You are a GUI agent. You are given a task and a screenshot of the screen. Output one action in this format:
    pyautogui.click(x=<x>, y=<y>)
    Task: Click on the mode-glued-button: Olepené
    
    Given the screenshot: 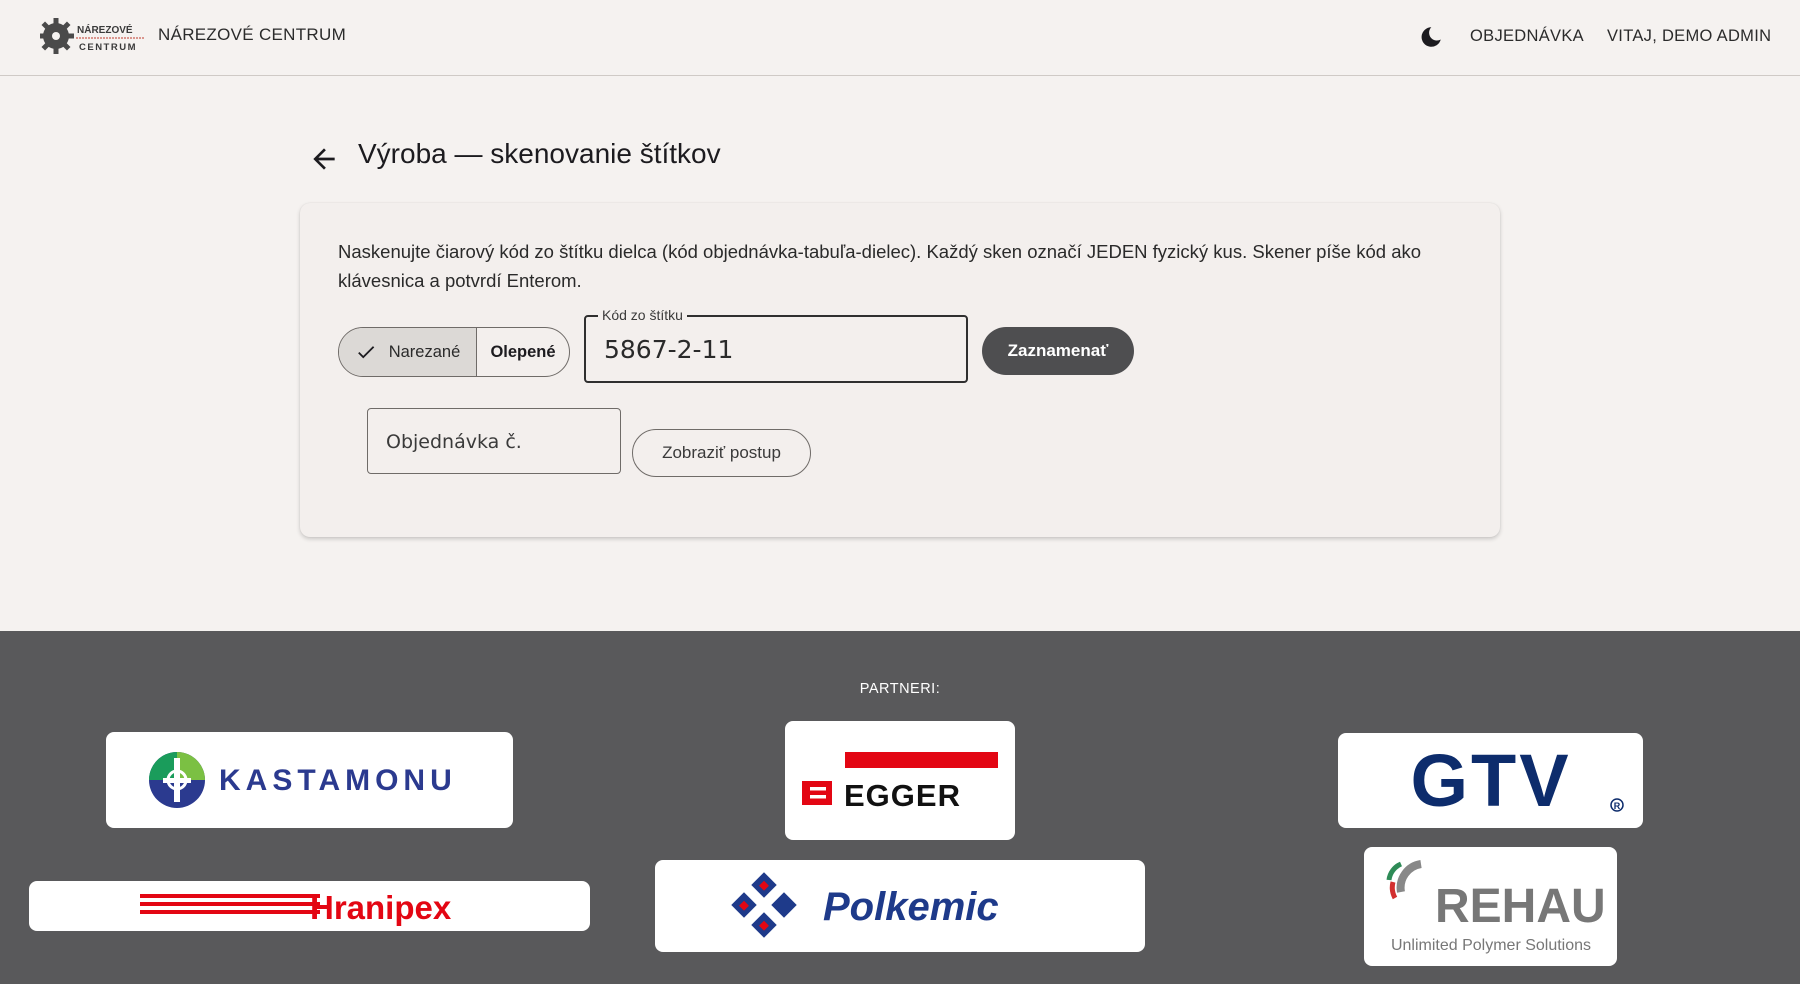 What is the action you would take?
    pyautogui.click(x=523, y=352)
    